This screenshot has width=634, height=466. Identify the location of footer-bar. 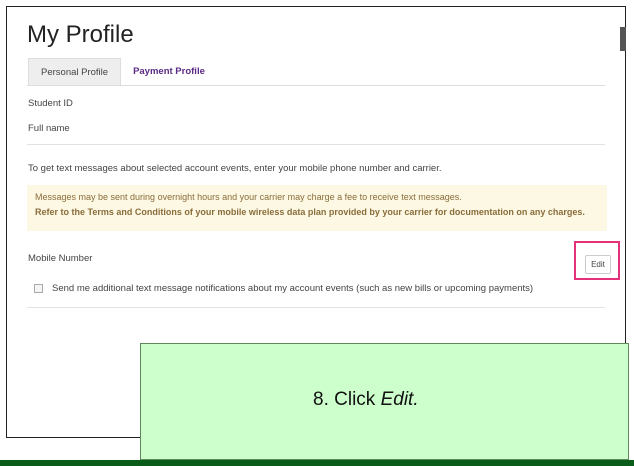
(317, 463).